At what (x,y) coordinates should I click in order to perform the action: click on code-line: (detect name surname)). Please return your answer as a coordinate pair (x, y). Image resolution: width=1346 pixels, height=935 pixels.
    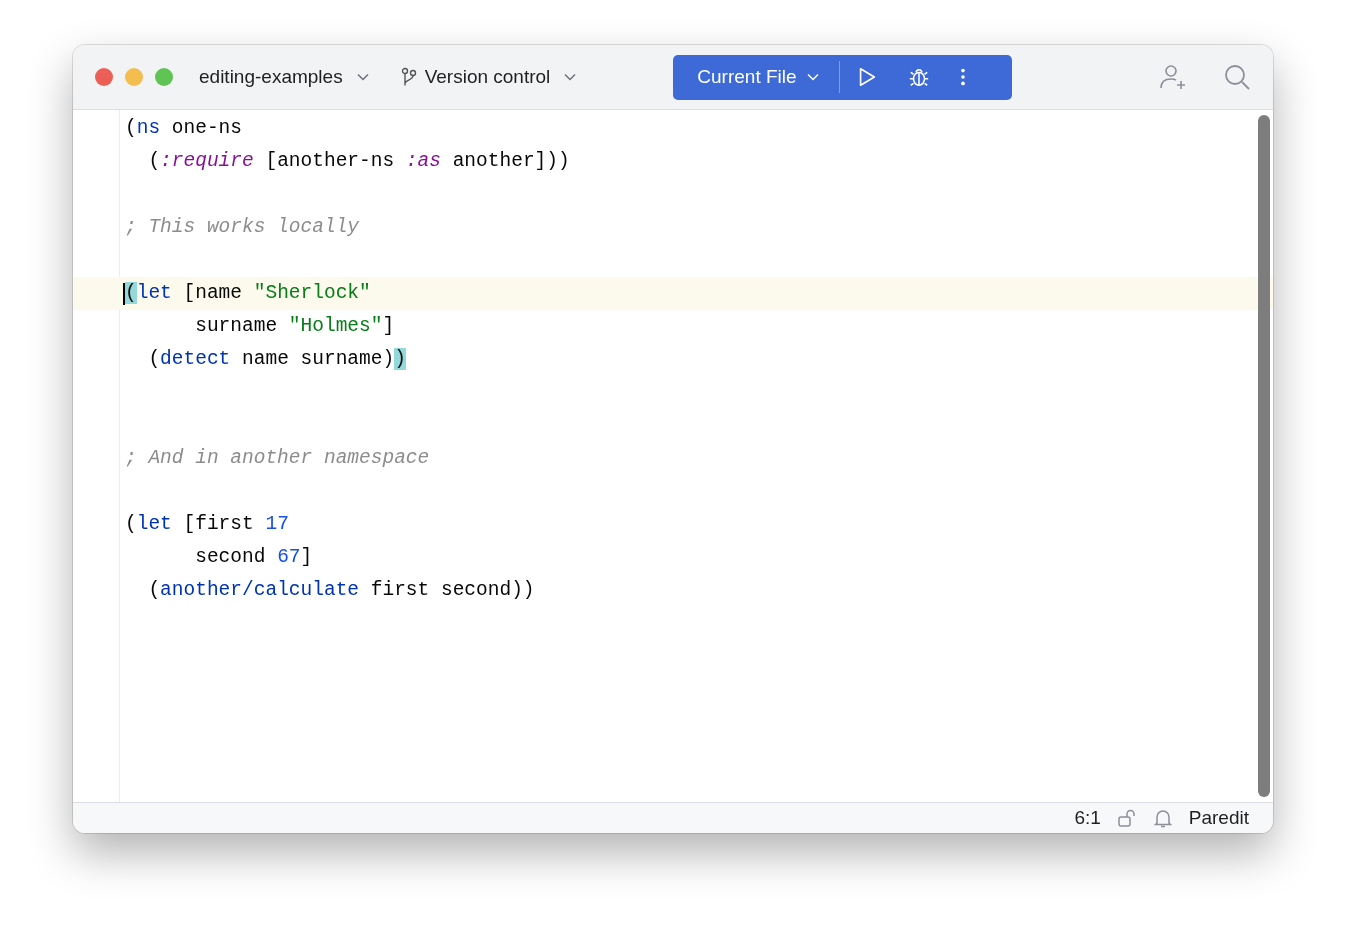
    Looking at the image, I should click on (277, 359).